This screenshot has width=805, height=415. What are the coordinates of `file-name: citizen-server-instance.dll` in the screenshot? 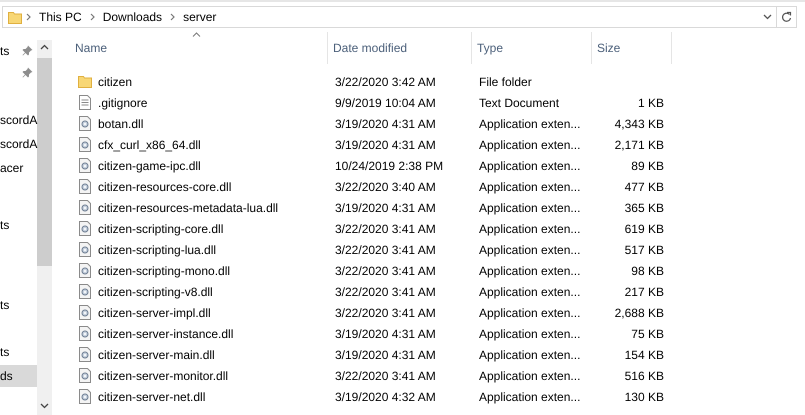 It's located at (199, 333).